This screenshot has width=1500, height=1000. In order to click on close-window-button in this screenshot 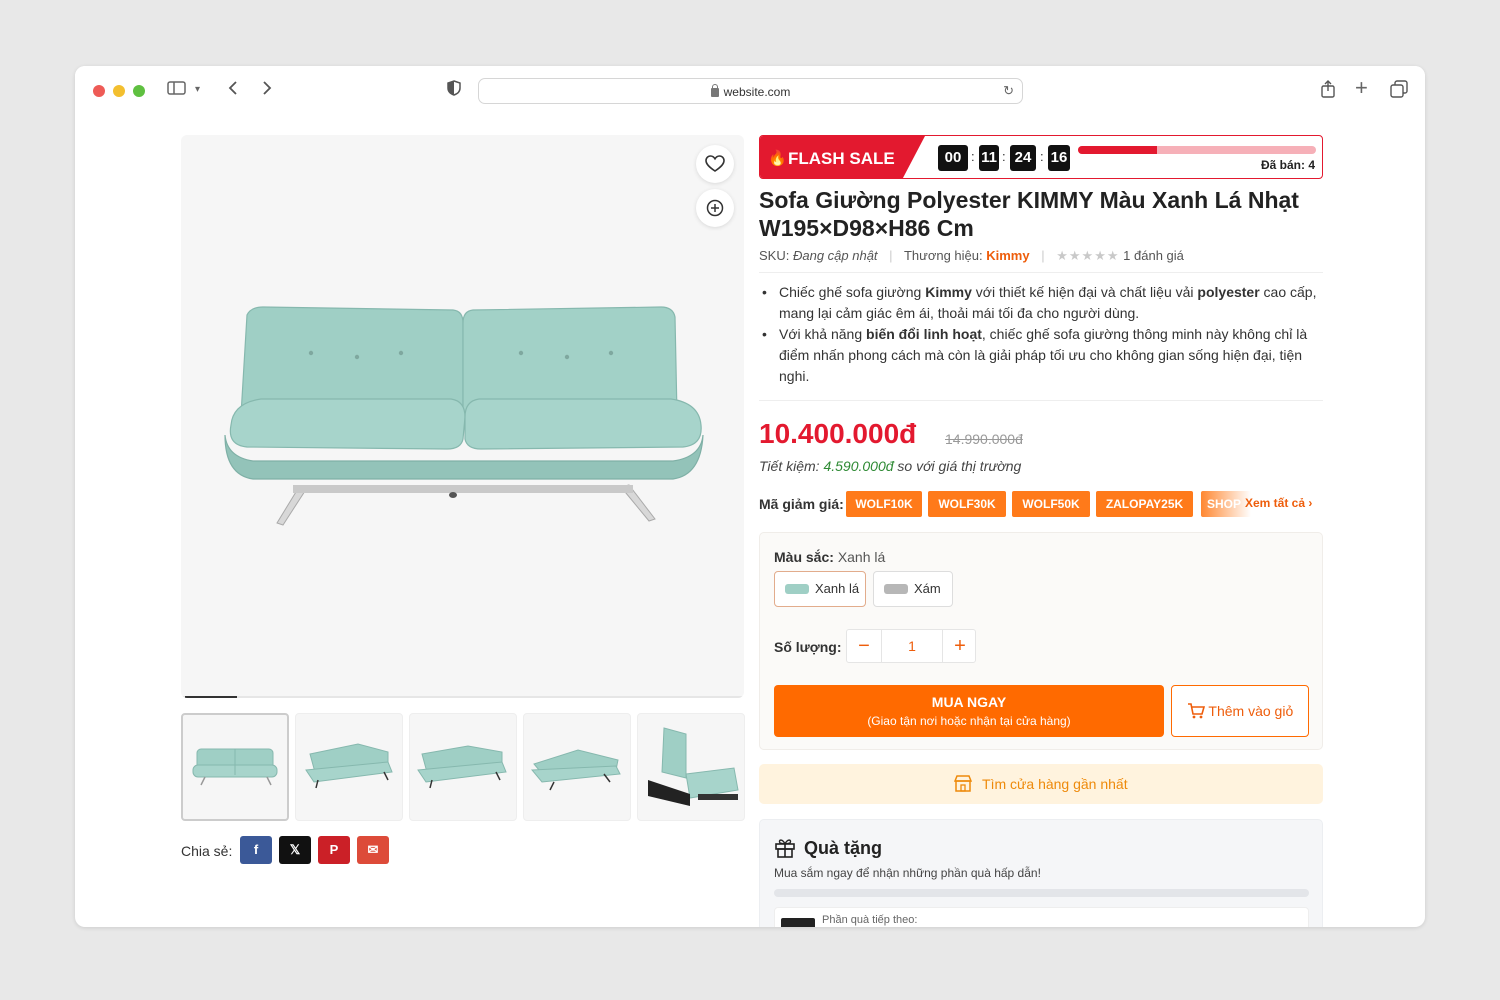, I will do `click(99, 91)`.